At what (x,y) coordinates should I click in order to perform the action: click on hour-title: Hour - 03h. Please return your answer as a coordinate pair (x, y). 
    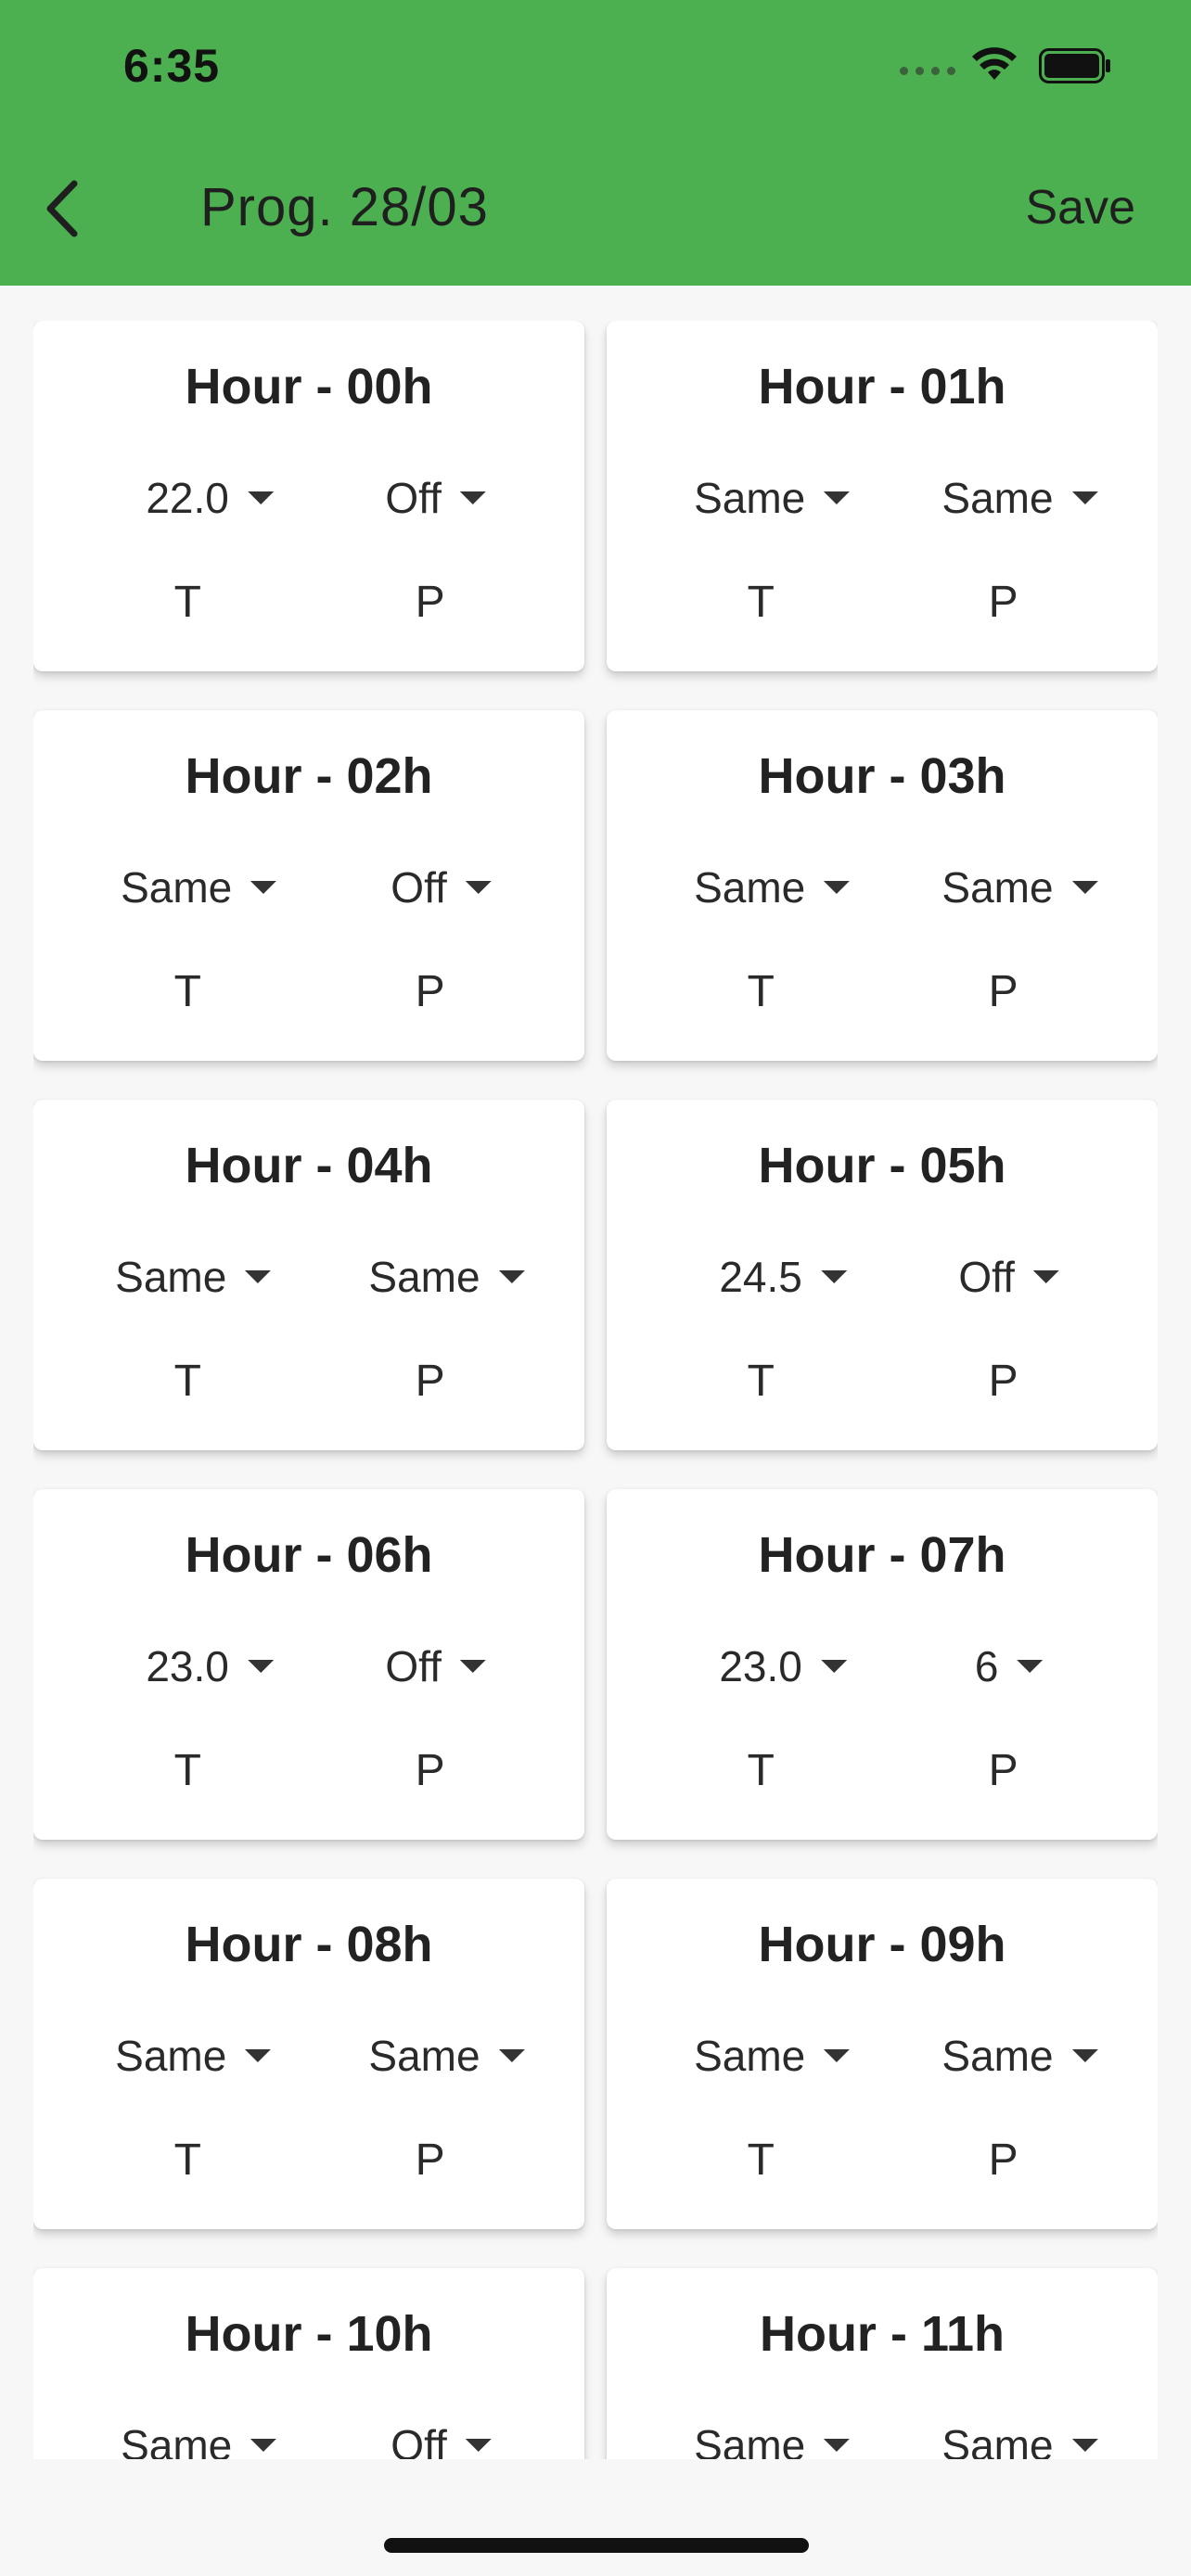
    Looking at the image, I should click on (882, 776).